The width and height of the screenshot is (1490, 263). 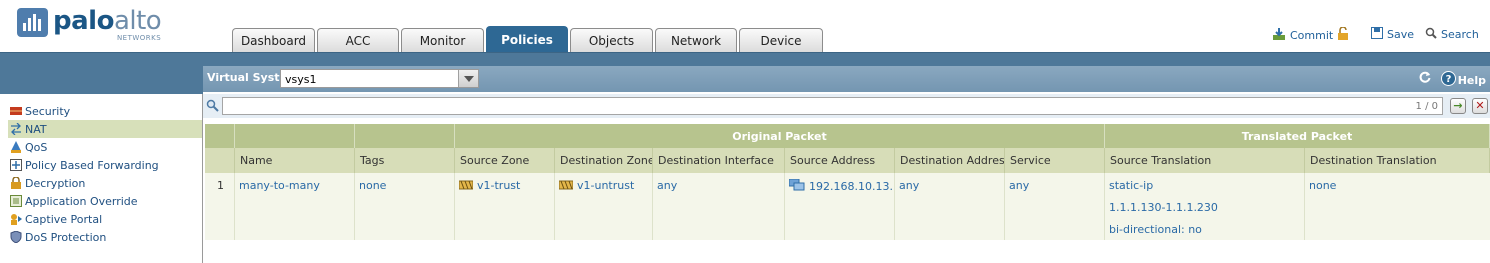 I want to click on chevron-down-icon, so click(x=468, y=78).